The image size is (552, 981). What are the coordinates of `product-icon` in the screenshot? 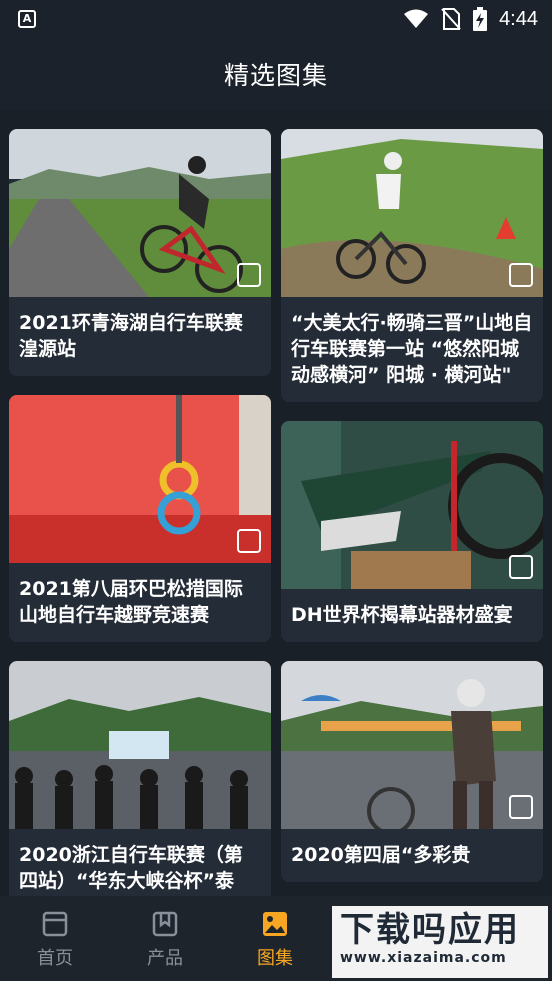 It's located at (165, 924).